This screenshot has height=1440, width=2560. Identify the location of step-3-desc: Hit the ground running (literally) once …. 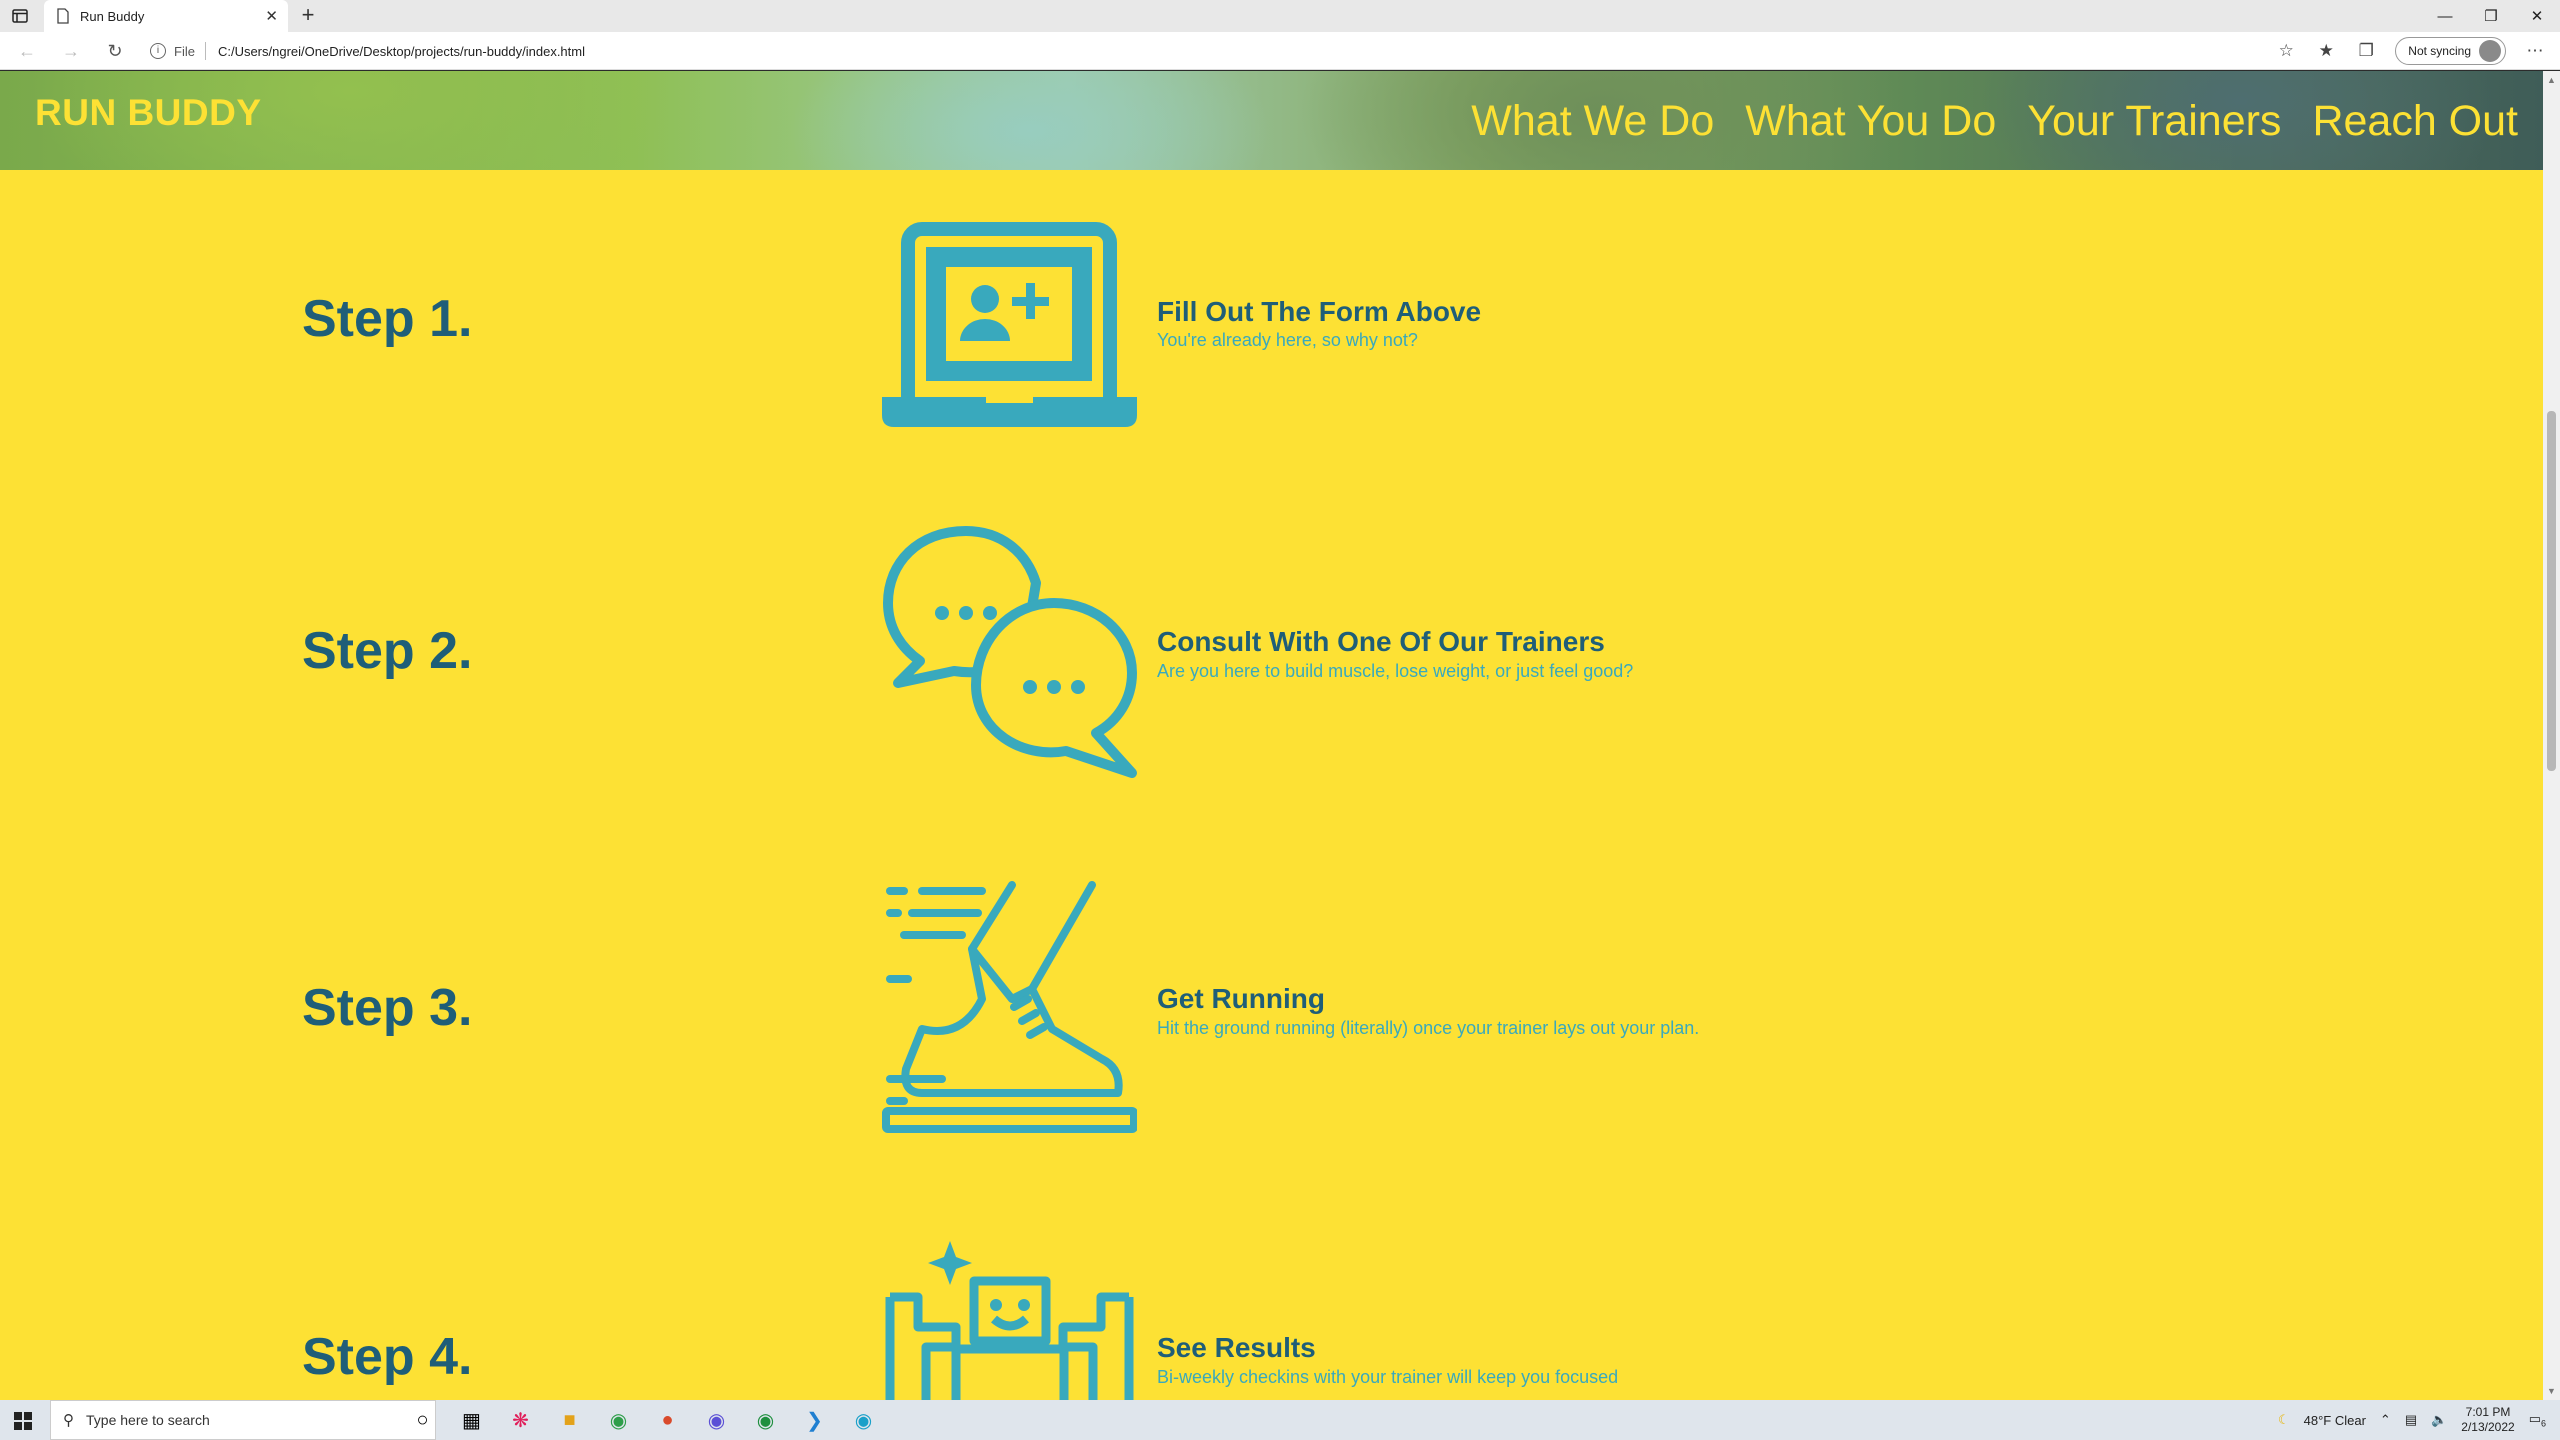
(1428, 1028).